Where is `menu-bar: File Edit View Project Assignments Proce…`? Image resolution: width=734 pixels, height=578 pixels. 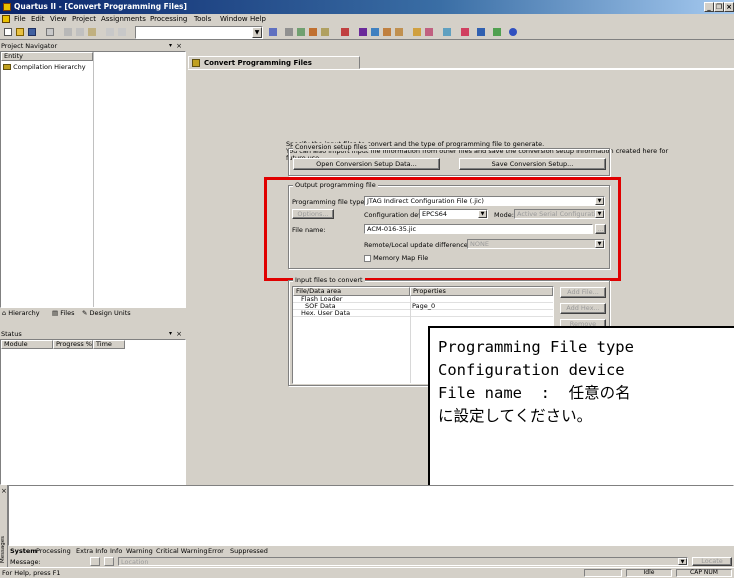 menu-bar: File Edit View Project Assignments Proce… is located at coordinates (367, 19).